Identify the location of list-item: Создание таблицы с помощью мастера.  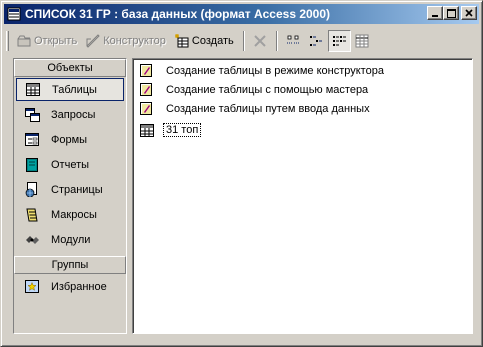
(253, 90).